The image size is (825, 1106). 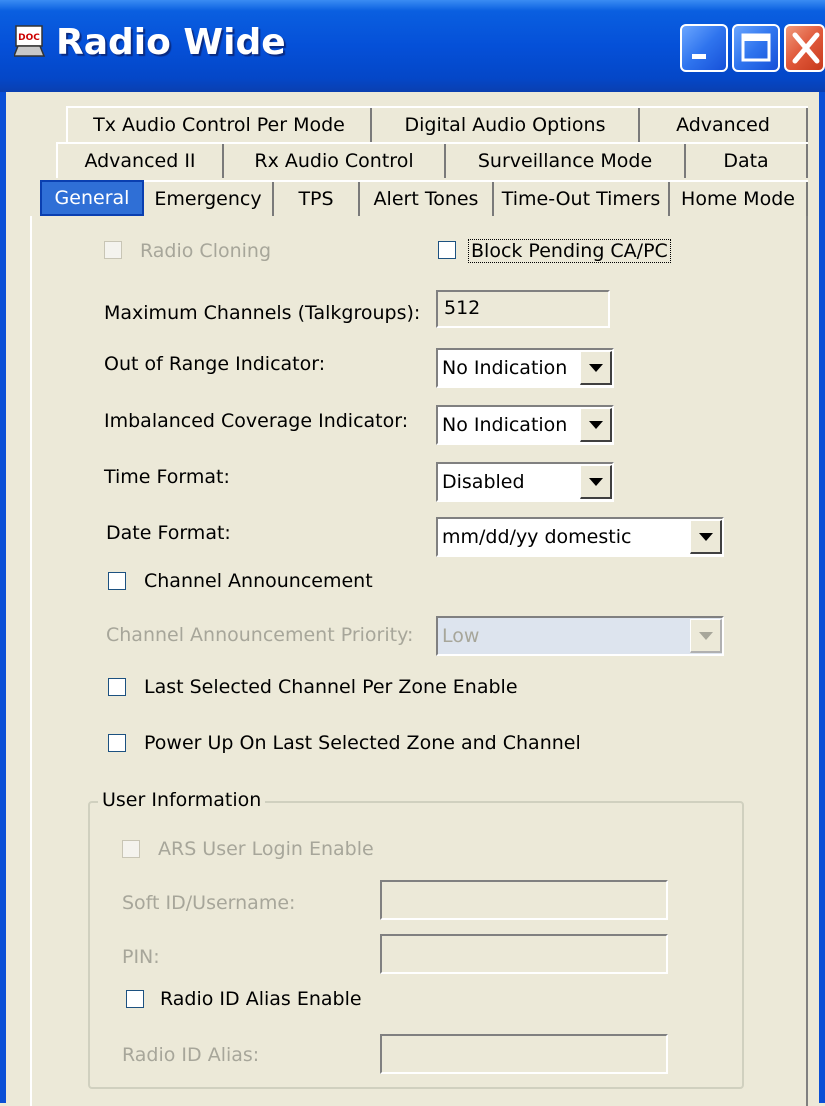 What do you see at coordinates (483, 482) in the screenshot?
I see `time-format-value: Disabled` at bounding box center [483, 482].